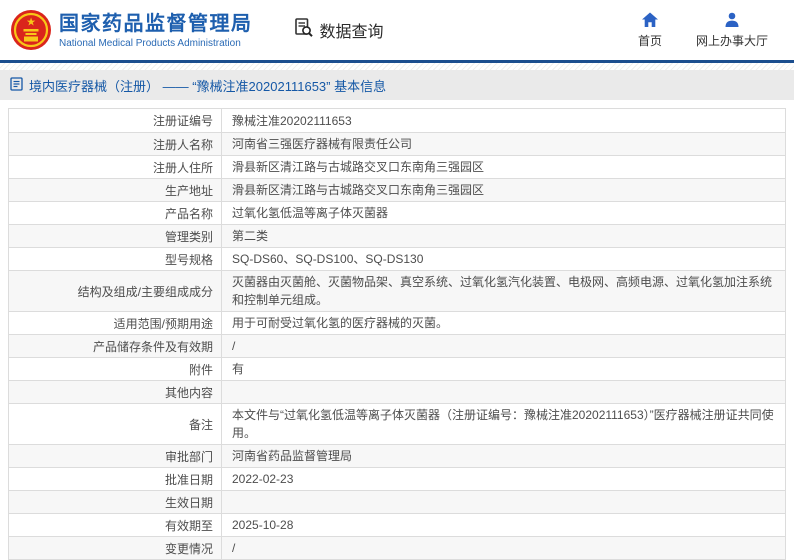 The image size is (794, 560). I want to click on row-value: 第二类, so click(250, 236).